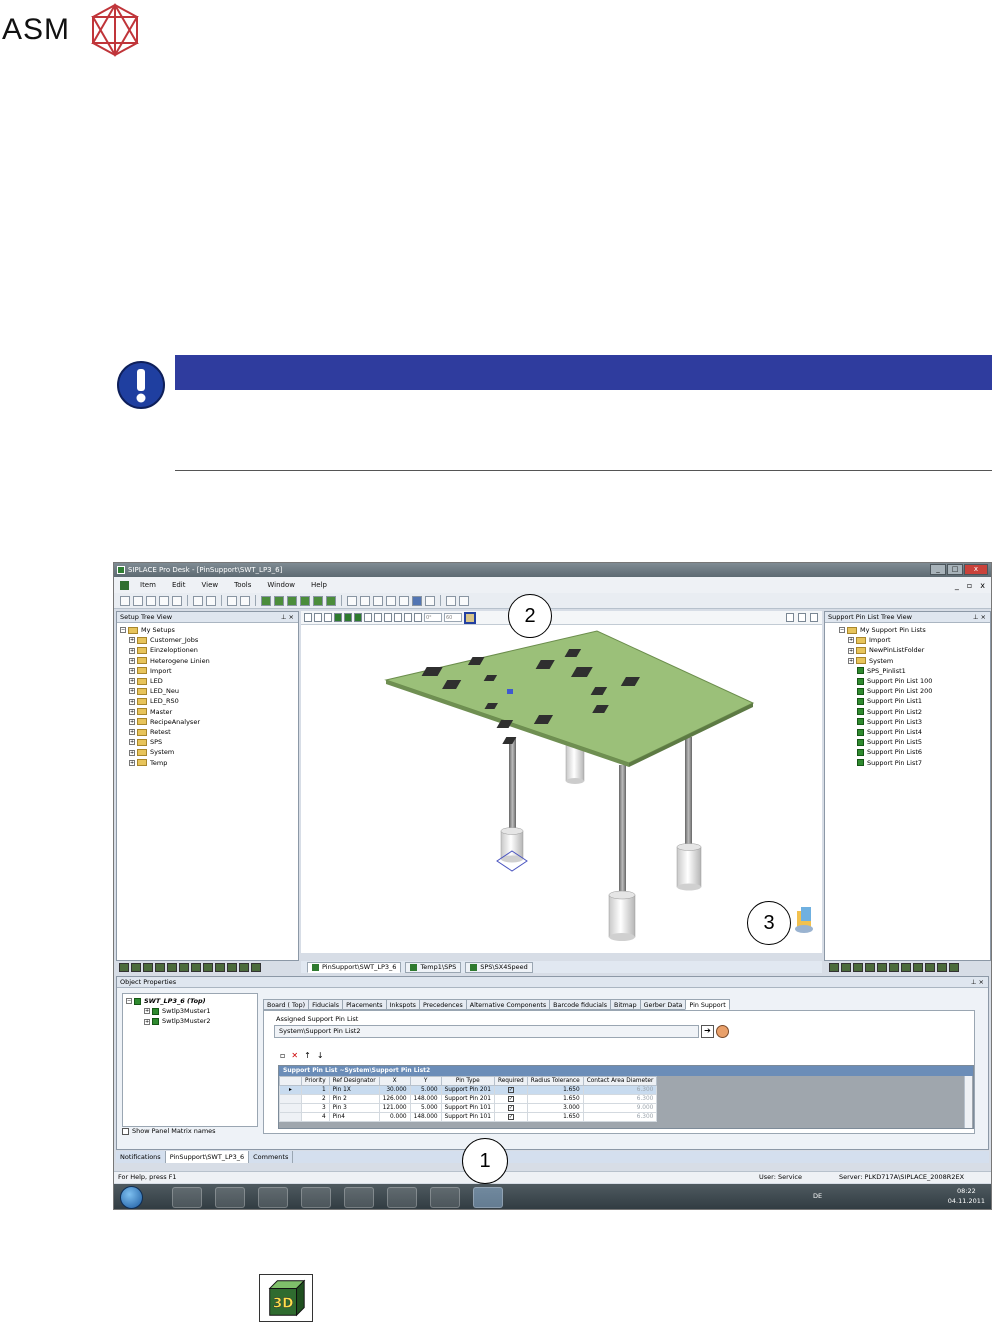 This screenshot has height=1323, width=992. I want to click on orientation-cube-icon, so click(804, 920).